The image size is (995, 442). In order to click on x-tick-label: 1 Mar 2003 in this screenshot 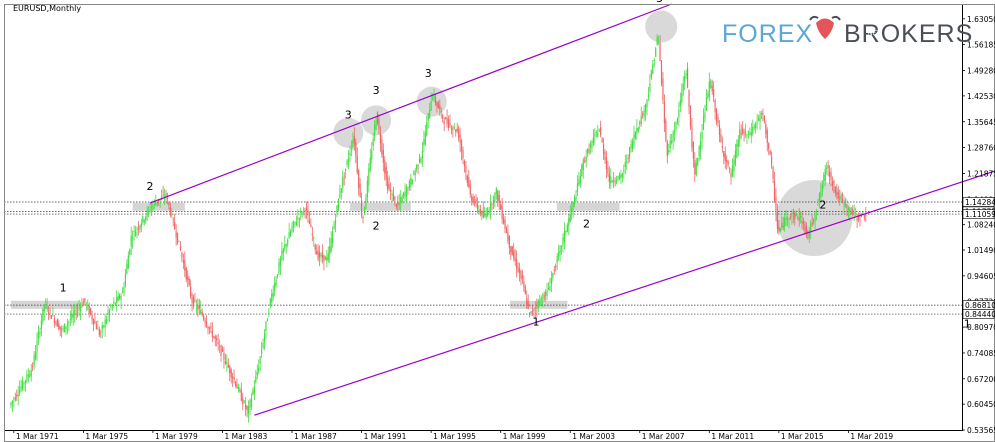, I will do `click(593, 436)`.